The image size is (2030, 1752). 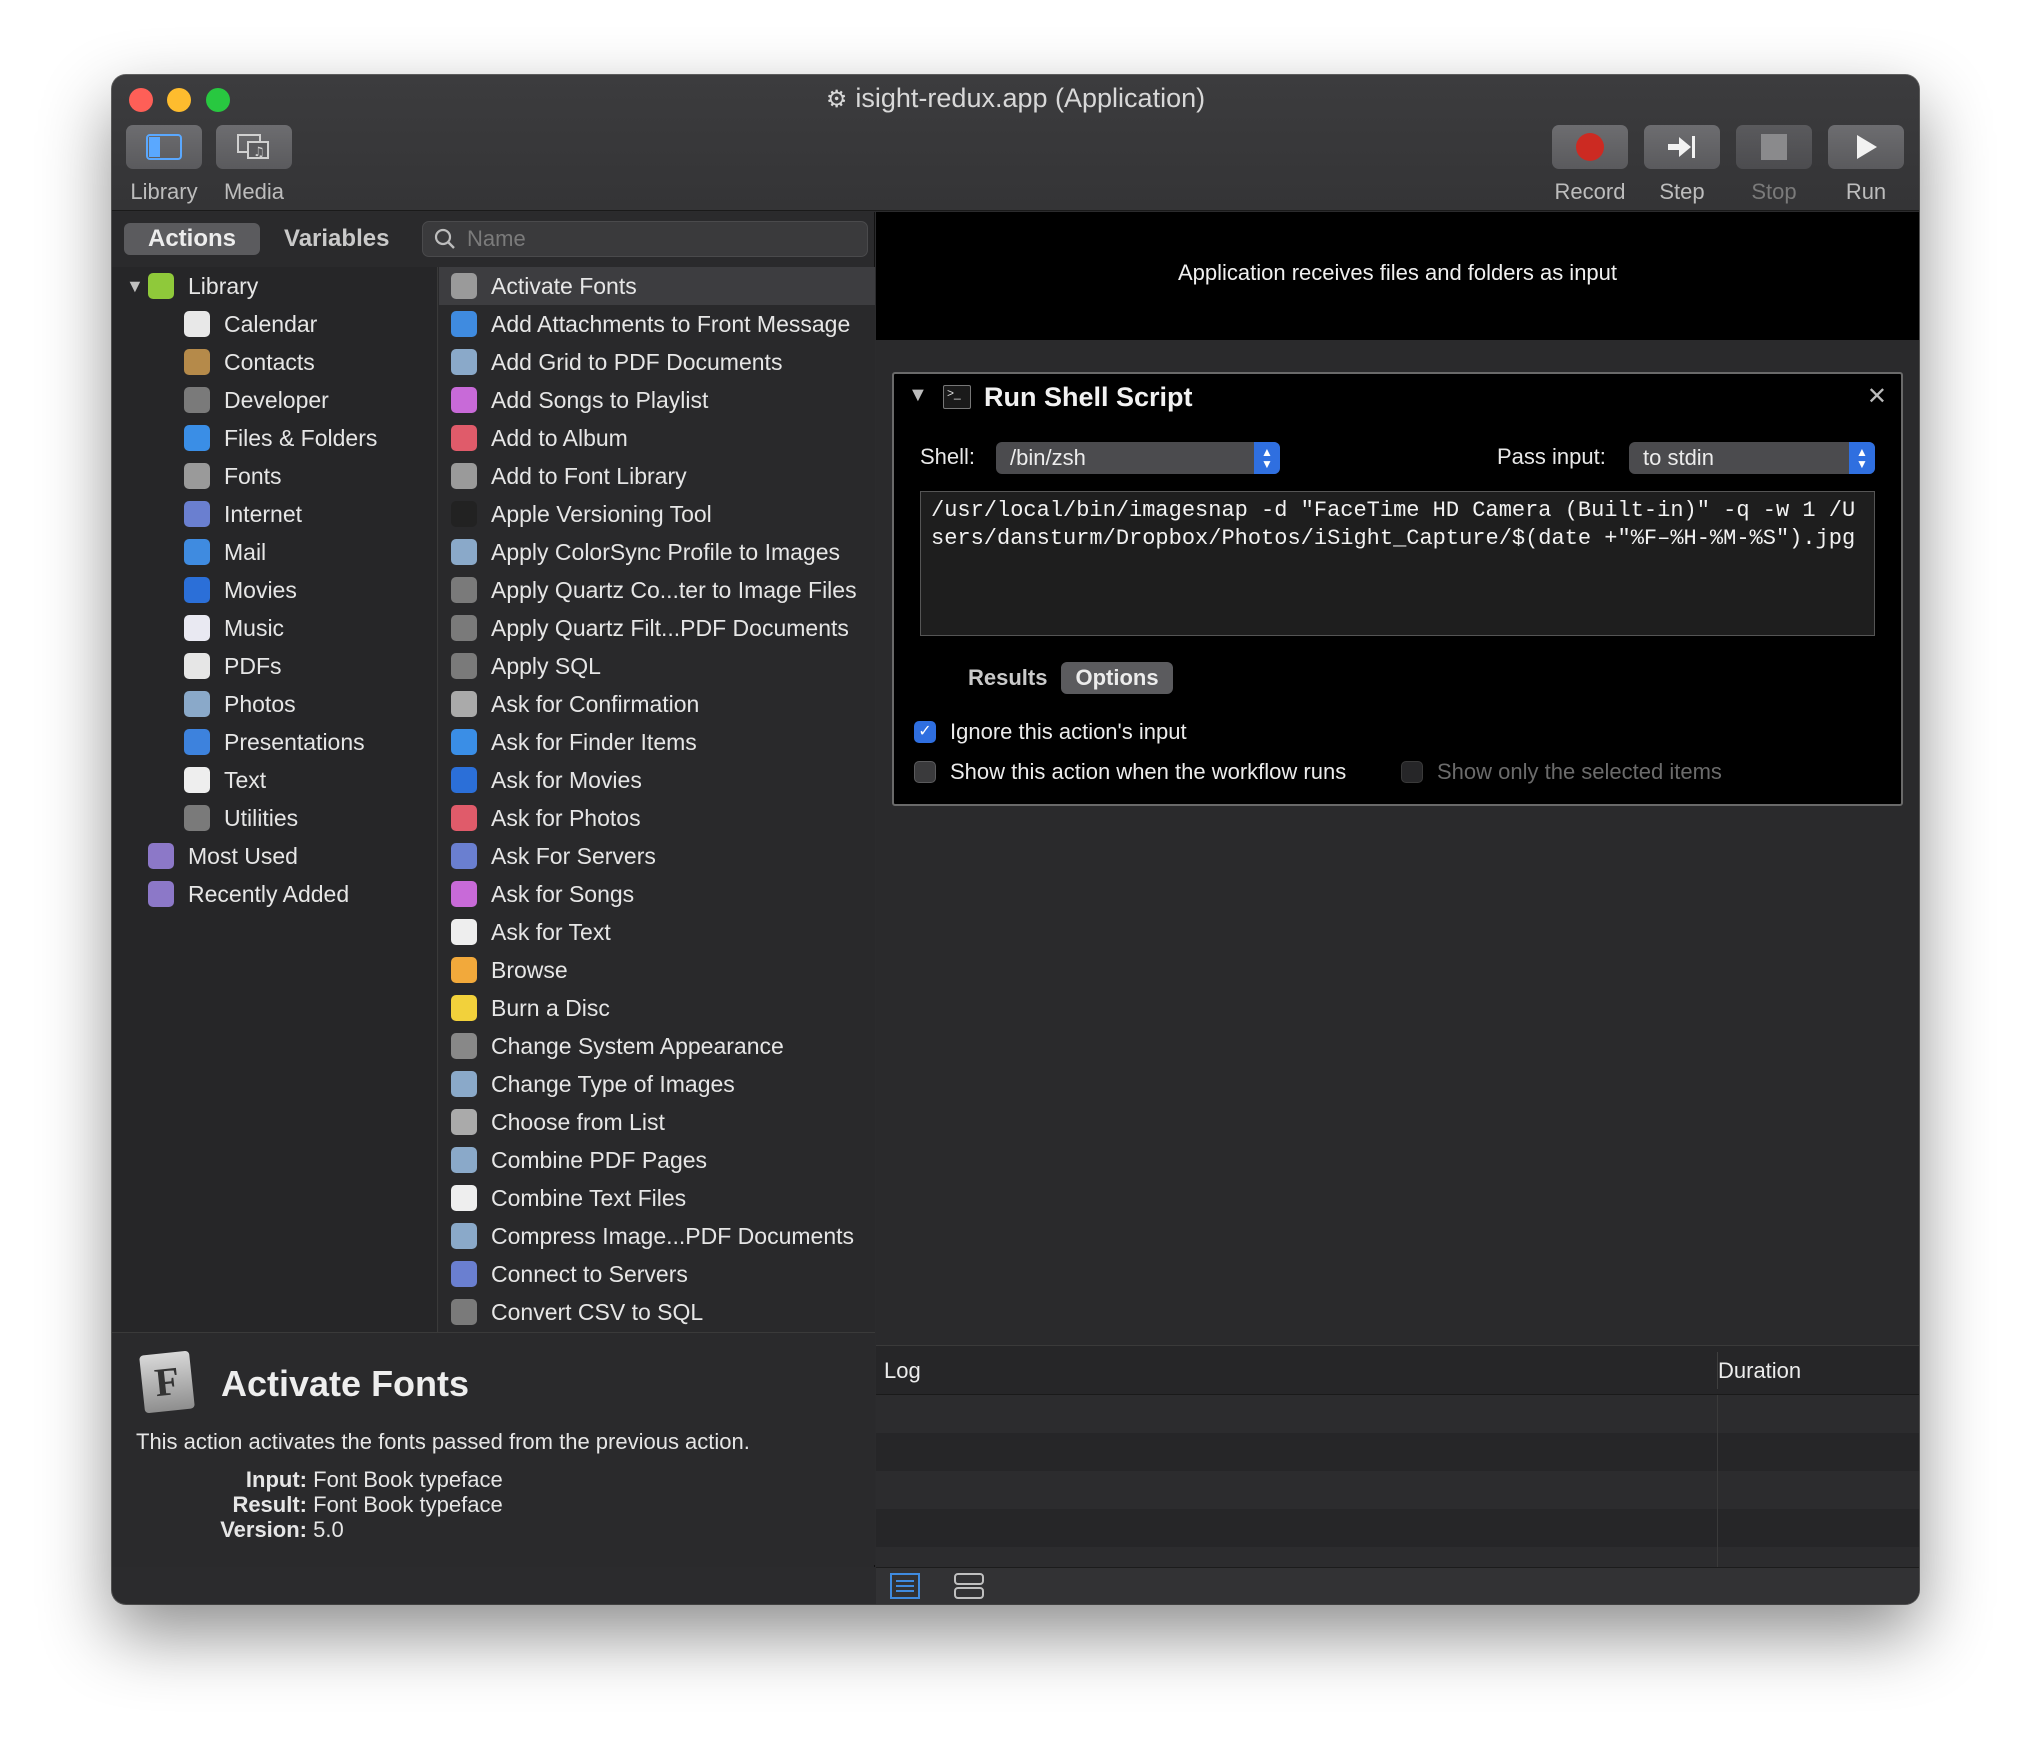 I want to click on category-presentations: Presentations, so click(x=274, y=742).